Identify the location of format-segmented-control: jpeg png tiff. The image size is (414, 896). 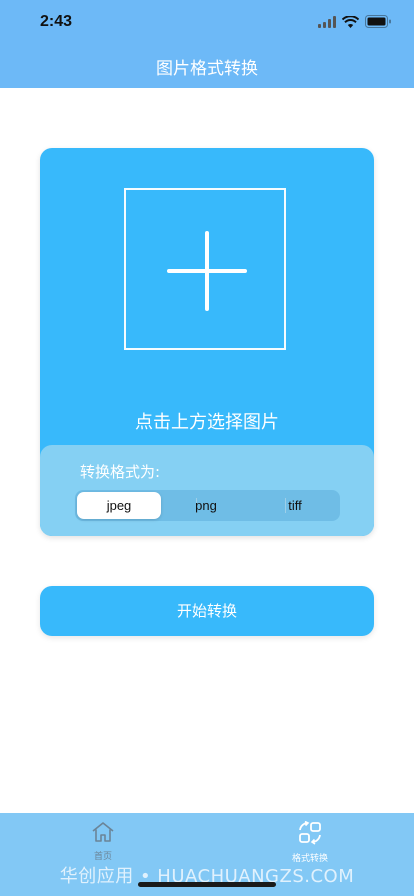
(207, 505).